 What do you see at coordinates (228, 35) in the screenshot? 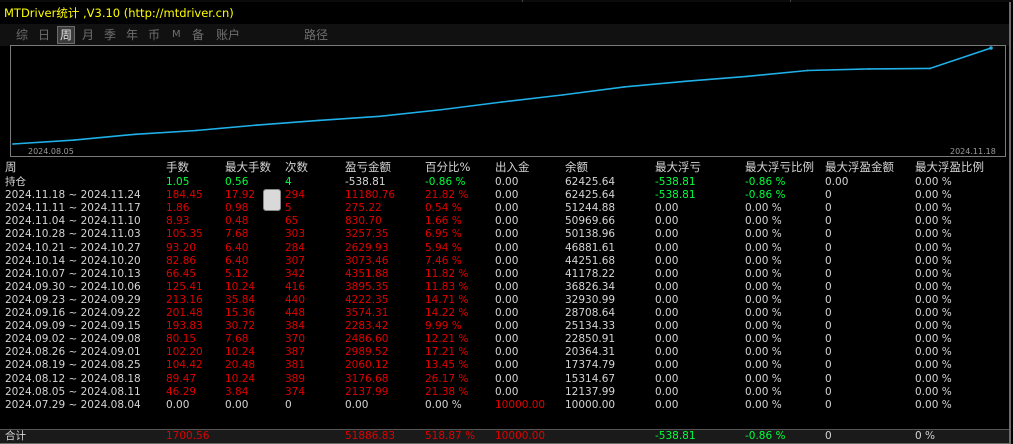
I see `tab-account: 账户` at bounding box center [228, 35].